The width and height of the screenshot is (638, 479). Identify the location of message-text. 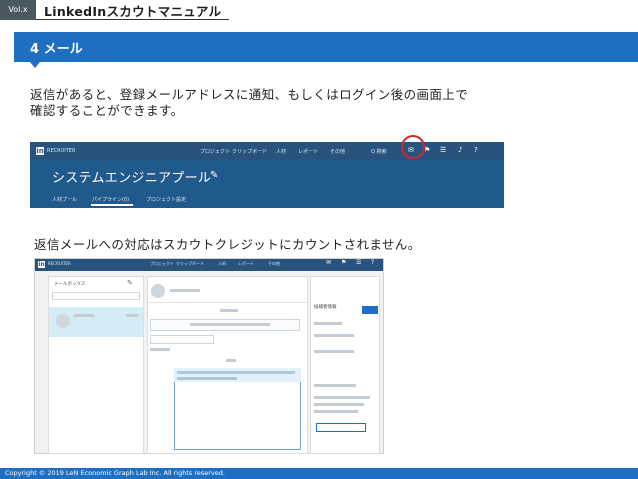
(230, 324).